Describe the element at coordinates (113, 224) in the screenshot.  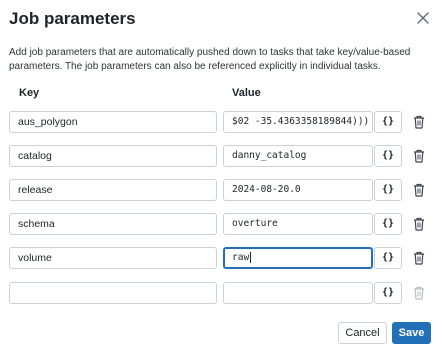
I see `key-input: schema` at that location.